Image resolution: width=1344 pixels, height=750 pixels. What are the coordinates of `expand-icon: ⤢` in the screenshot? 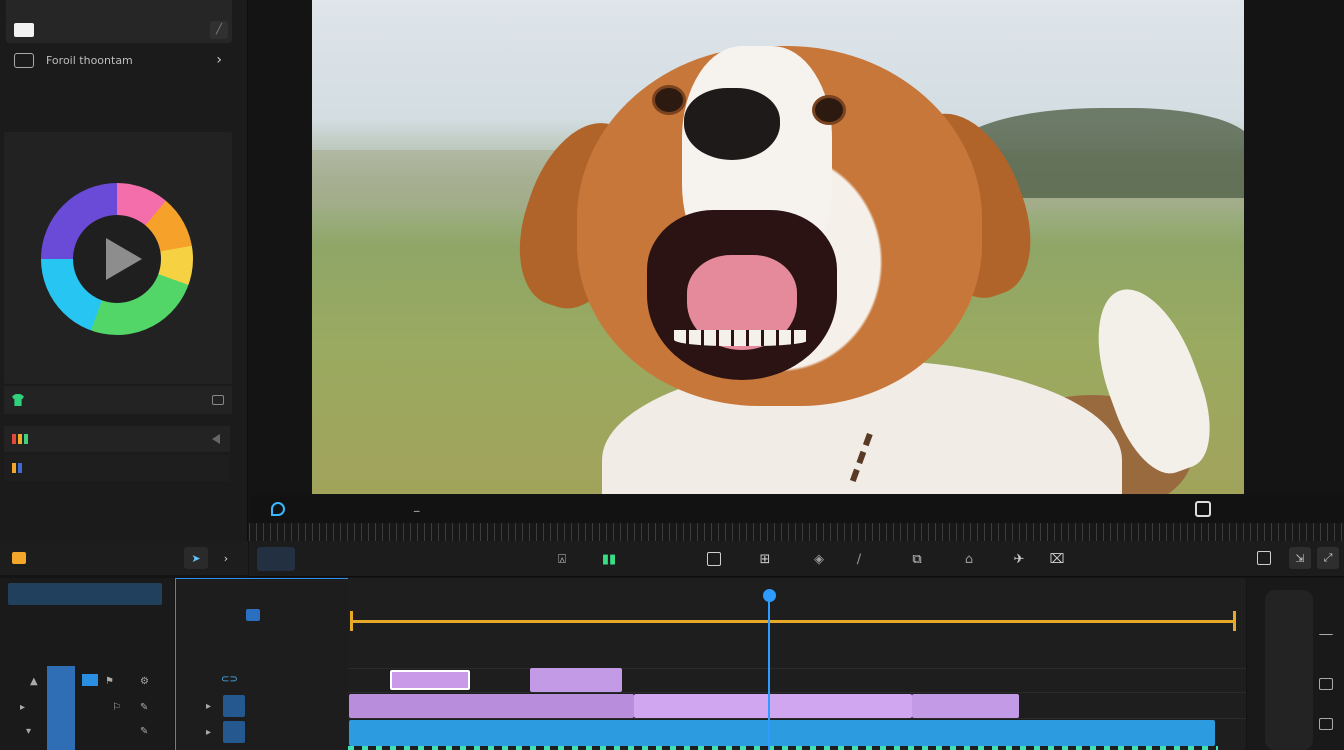 It's located at (1328, 558).